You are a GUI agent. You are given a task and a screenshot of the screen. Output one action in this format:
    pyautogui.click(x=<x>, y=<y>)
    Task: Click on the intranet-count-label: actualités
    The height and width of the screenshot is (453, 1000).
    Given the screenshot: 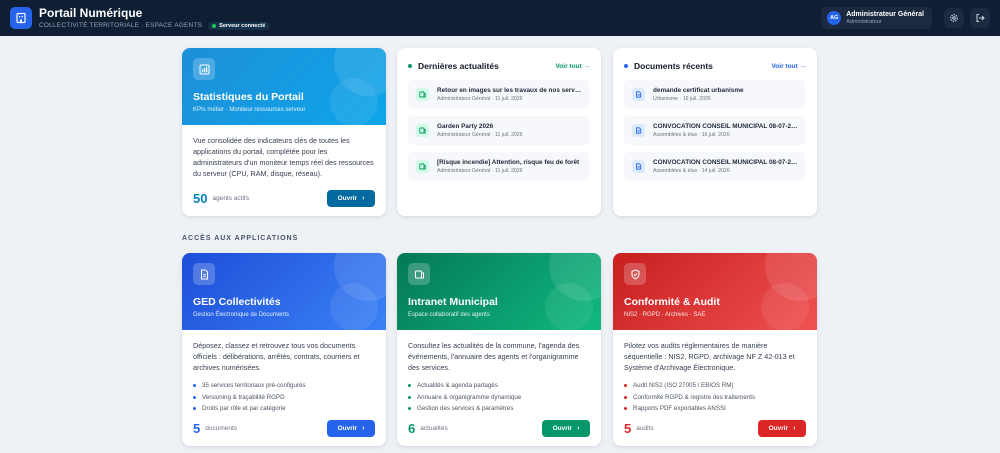 What is the action you would take?
    pyautogui.click(x=434, y=428)
    